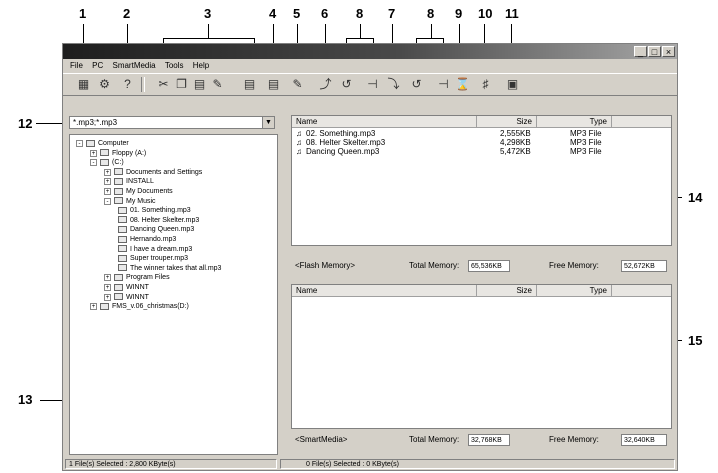  What do you see at coordinates (137, 277) in the screenshot?
I see `tree-folder-item: + Program Files` at bounding box center [137, 277].